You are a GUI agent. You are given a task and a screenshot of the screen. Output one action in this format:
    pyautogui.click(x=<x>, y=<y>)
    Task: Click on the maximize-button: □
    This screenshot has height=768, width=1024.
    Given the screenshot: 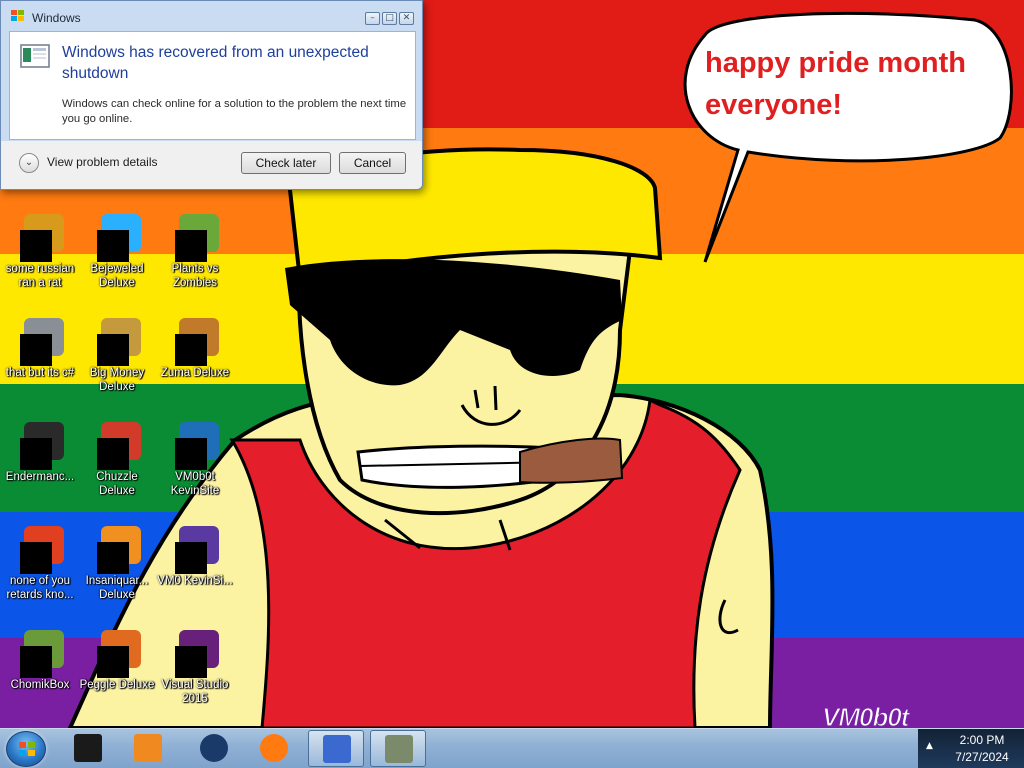 What is the action you would take?
    pyautogui.click(x=389, y=18)
    